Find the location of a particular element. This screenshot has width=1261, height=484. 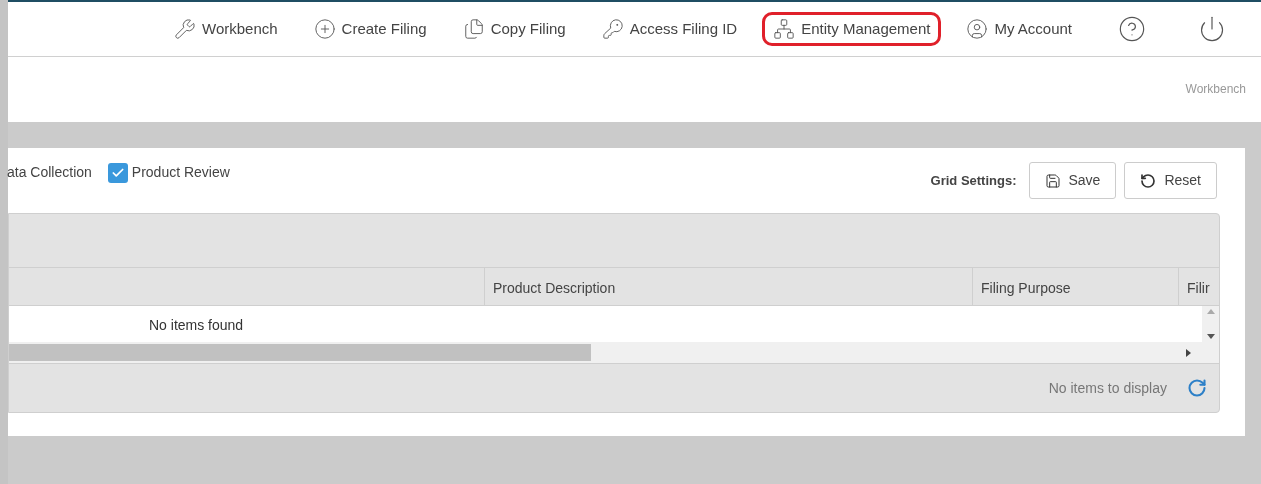

add-icon is located at coordinates (324, 29).